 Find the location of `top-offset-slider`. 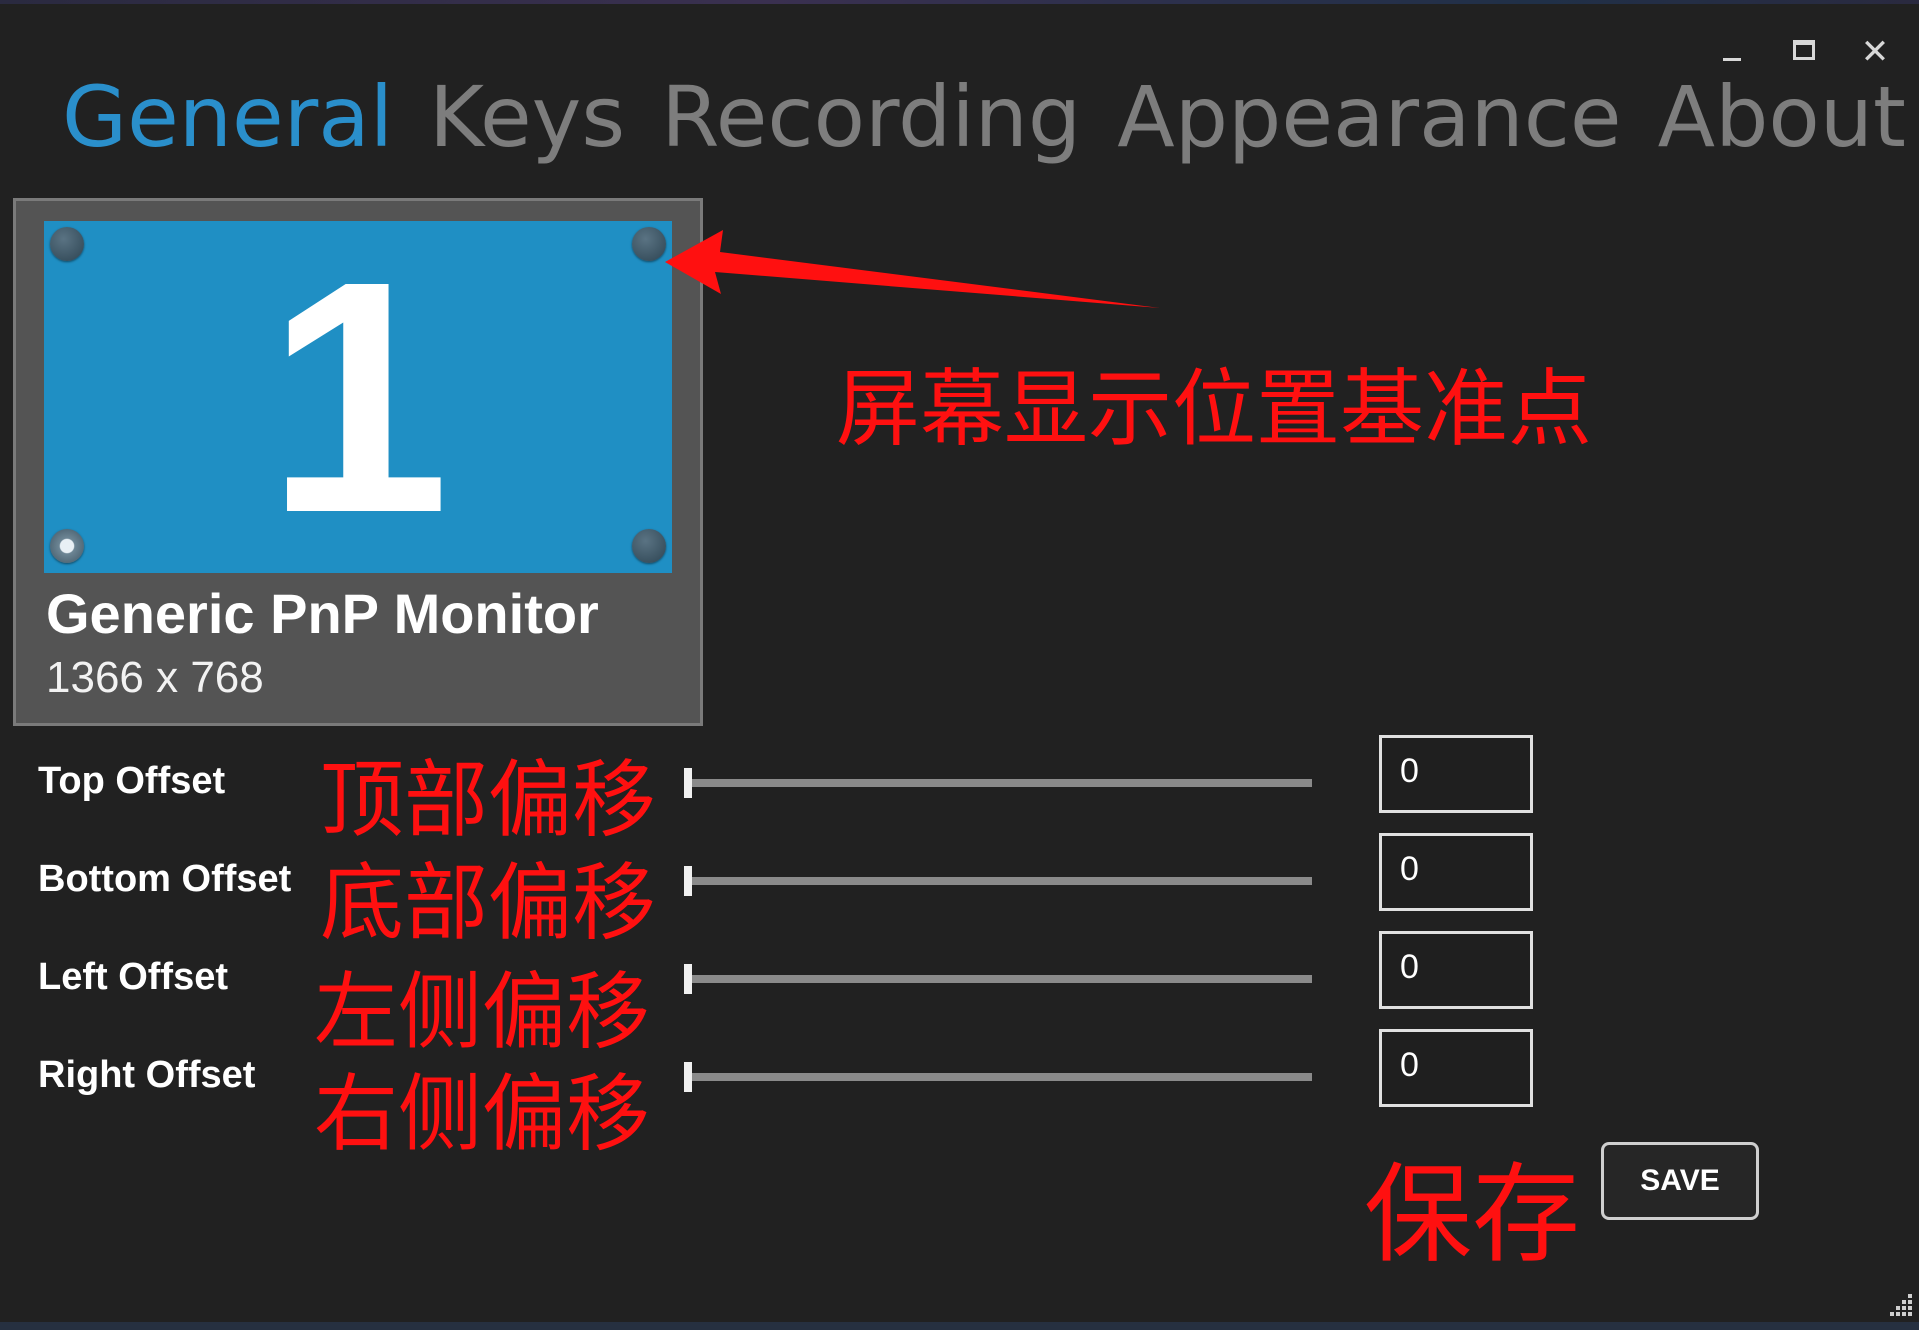

top-offset-slider is located at coordinates (1000, 783).